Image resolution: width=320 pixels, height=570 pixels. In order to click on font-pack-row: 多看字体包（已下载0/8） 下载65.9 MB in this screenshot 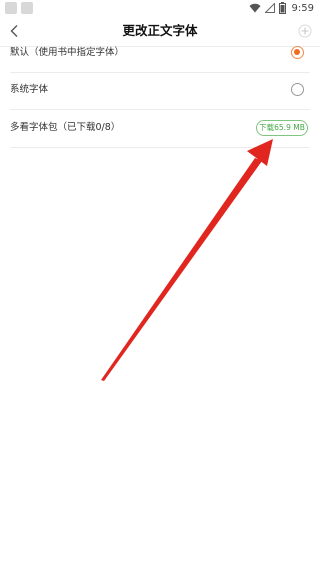, I will do `click(160, 128)`.